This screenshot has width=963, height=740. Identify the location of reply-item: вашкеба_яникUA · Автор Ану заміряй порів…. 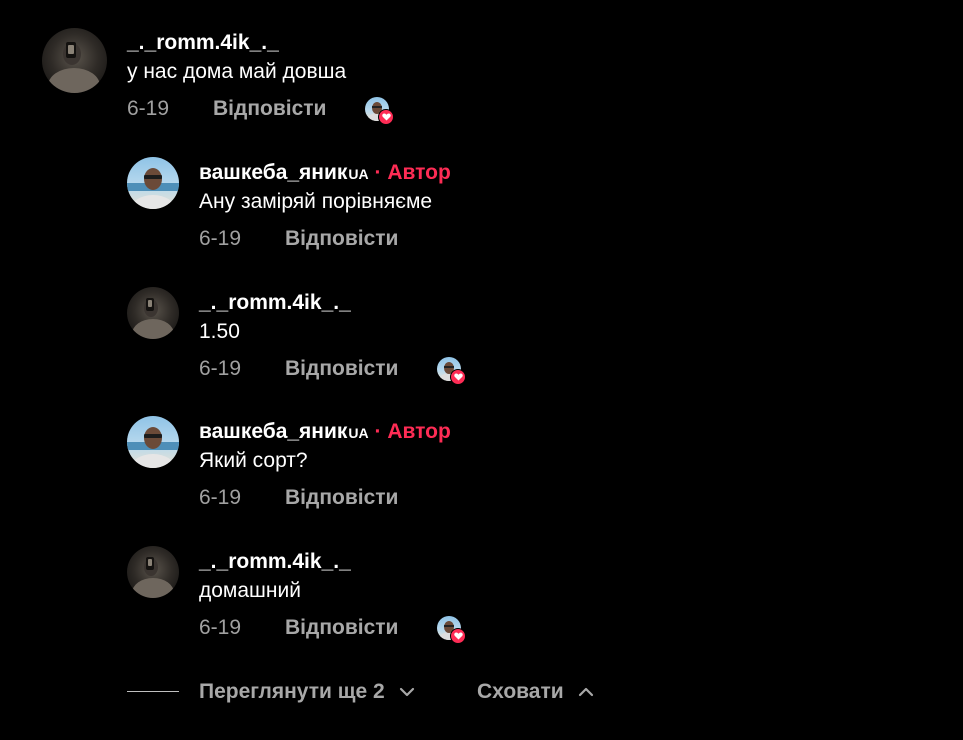
(527, 207).